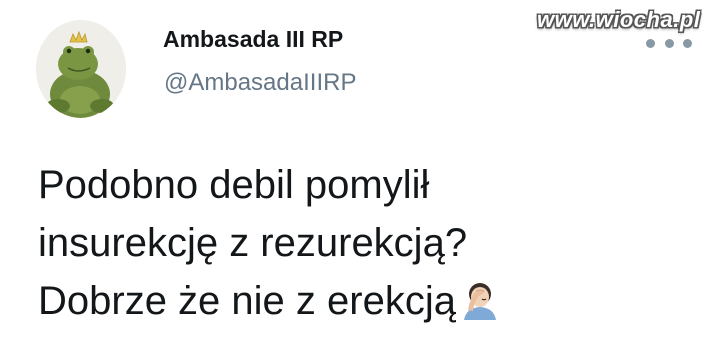 The height and width of the screenshot is (347, 720). What do you see at coordinates (619, 19) in the screenshot?
I see `site-watermark: www.wiocha.pl` at bounding box center [619, 19].